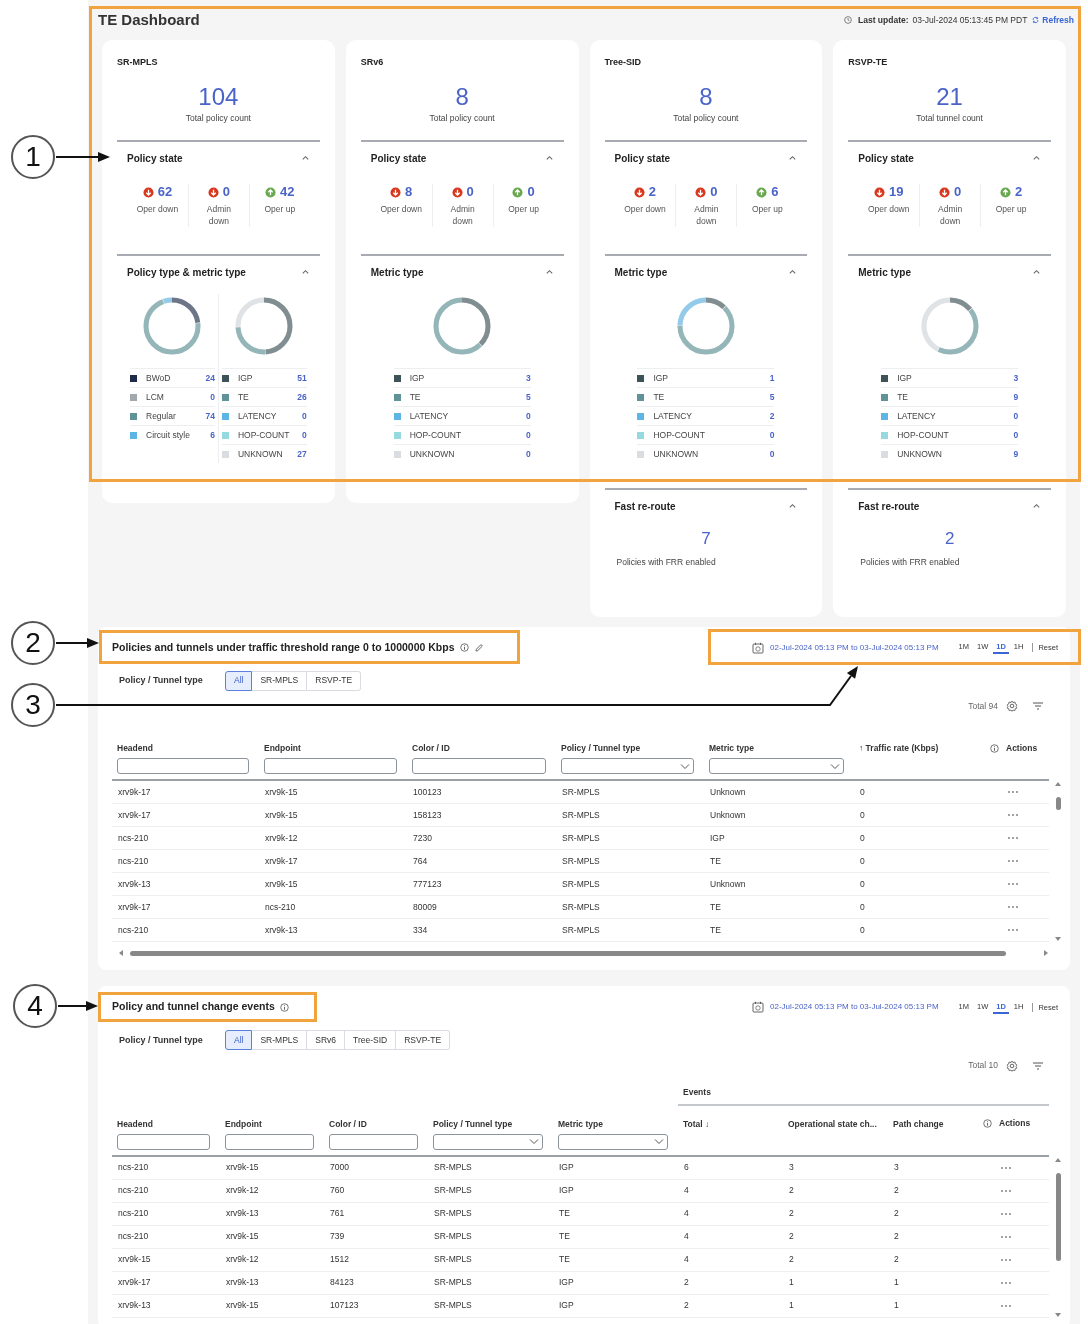 Image resolution: width=1088 pixels, height=1324 pixels. What do you see at coordinates (242, 1260) in the screenshot?
I see `table-cell-text: xrv9k-12` at bounding box center [242, 1260].